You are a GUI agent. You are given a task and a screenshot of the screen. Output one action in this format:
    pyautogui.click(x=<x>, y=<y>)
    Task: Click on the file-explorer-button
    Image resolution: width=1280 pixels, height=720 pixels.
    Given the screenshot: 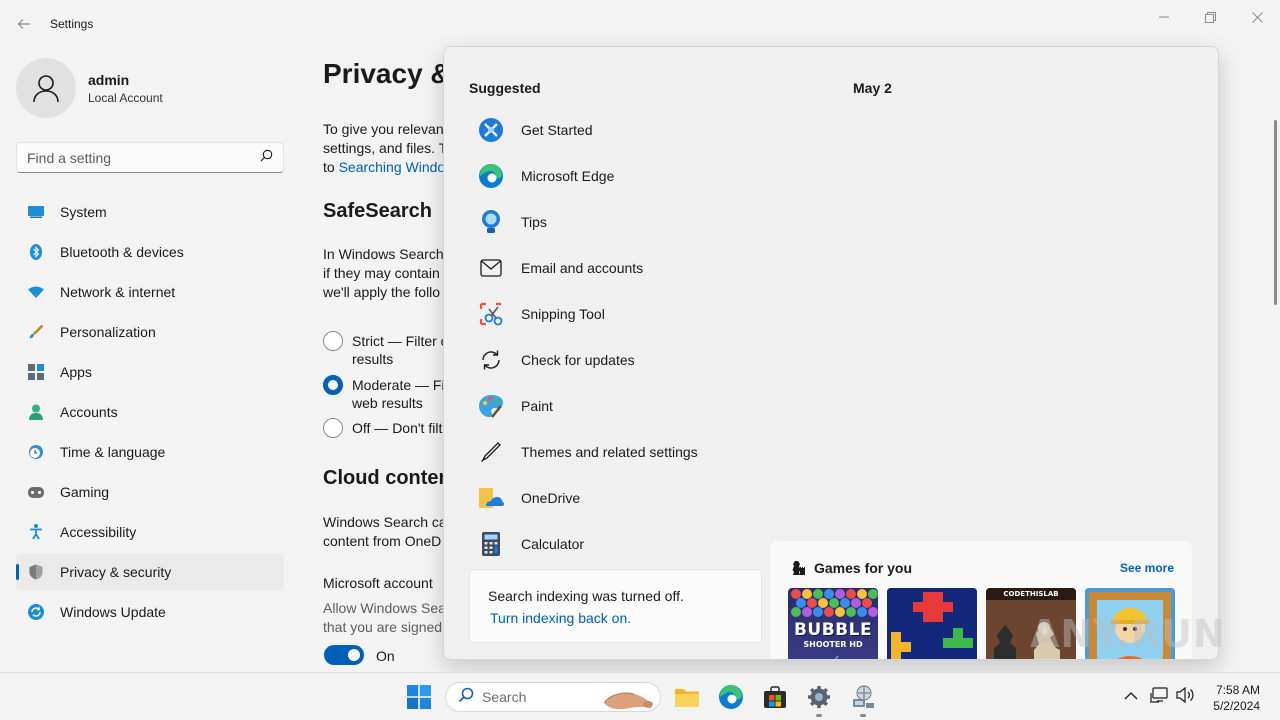 What is the action you would take?
    pyautogui.click(x=687, y=697)
    